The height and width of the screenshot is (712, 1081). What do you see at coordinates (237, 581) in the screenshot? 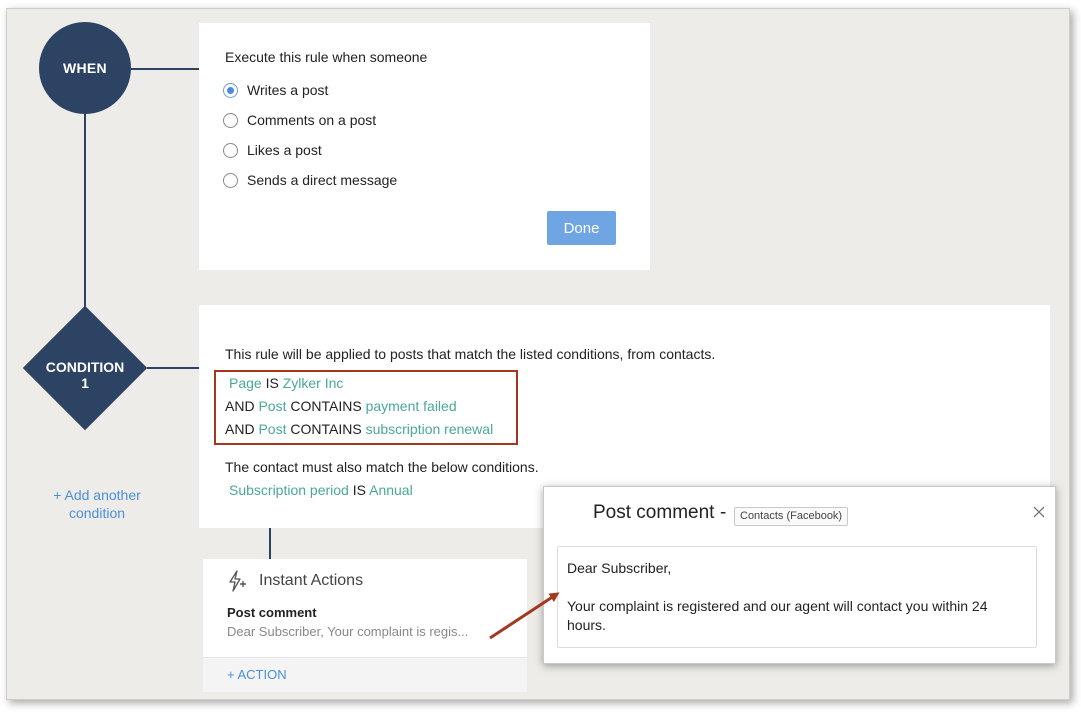
I see `lightning-plus-icon` at bounding box center [237, 581].